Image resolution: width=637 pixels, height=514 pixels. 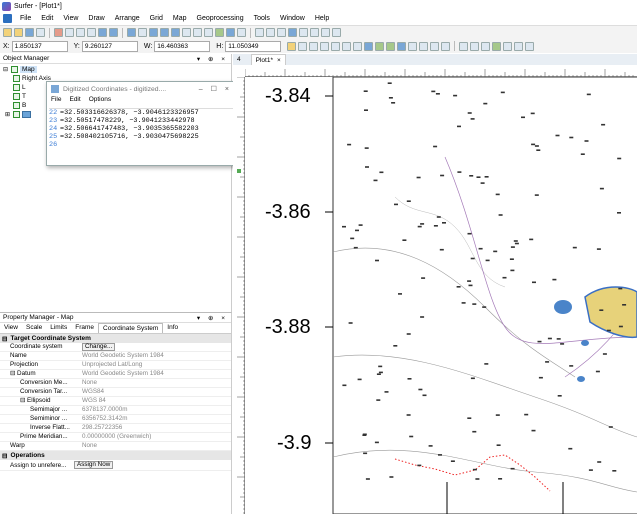 I want to click on polygon-icon, so click(x=281, y=32).